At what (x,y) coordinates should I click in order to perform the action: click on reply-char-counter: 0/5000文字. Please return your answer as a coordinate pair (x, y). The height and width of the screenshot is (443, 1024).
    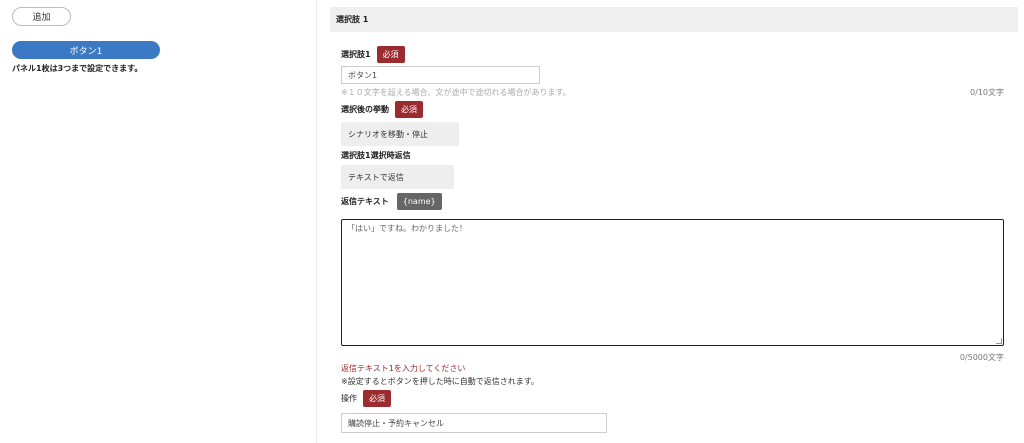
    Looking at the image, I should click on (981, 357).